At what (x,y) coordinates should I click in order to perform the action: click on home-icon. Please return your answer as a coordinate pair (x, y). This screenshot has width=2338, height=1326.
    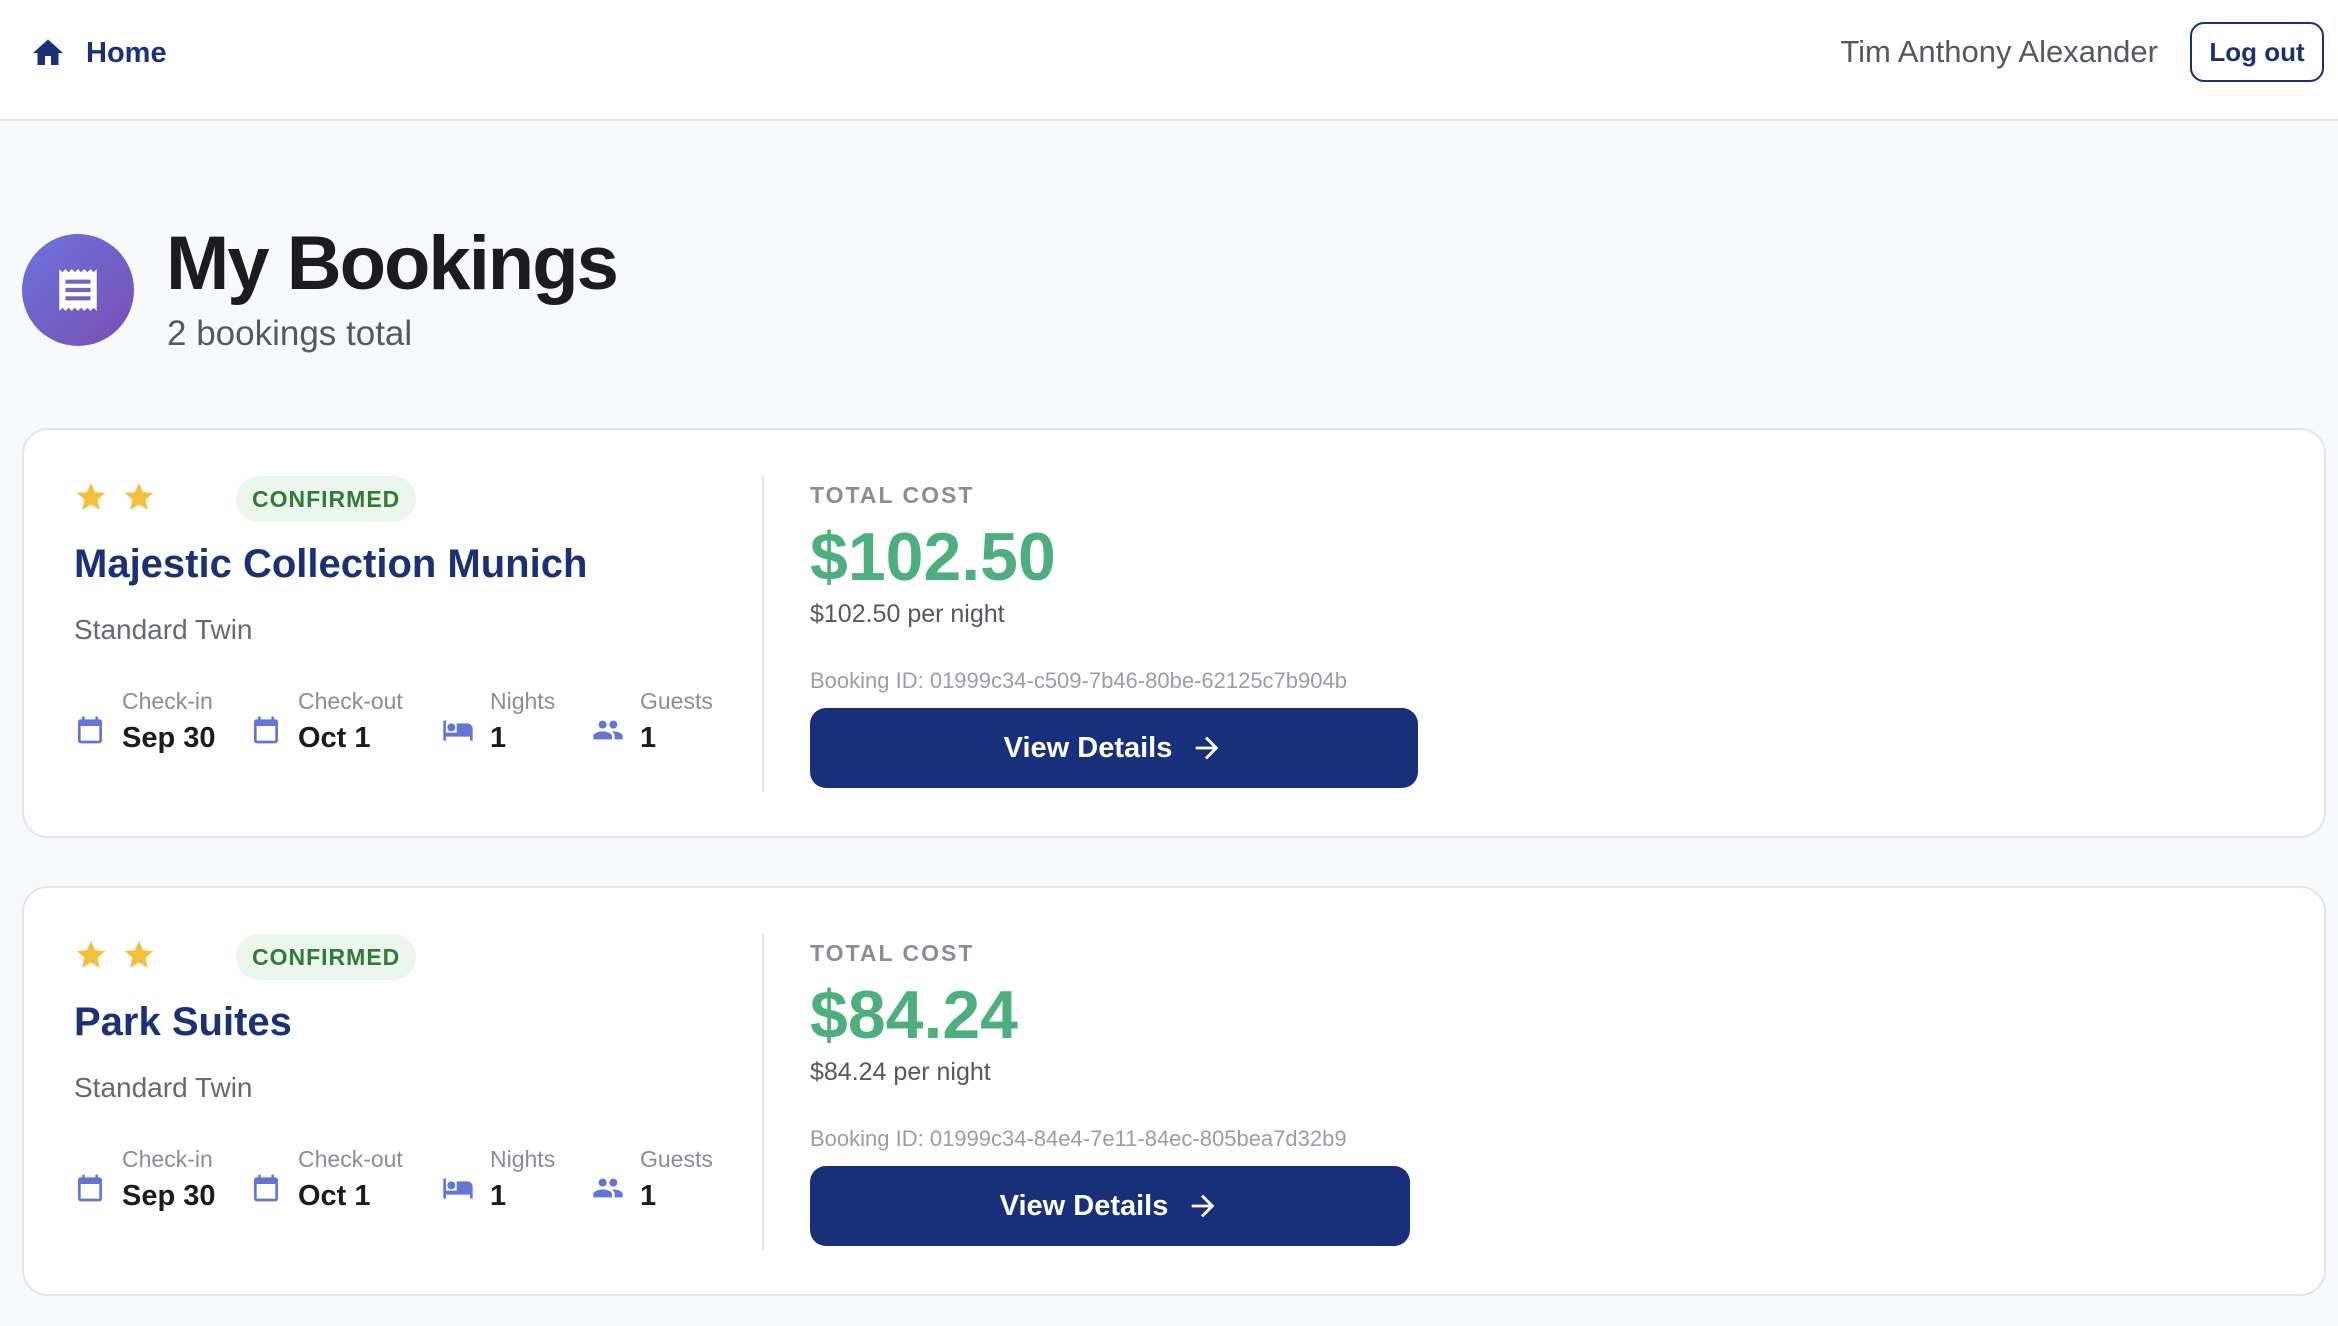
    Looking at the image, I should click on (48, 52).